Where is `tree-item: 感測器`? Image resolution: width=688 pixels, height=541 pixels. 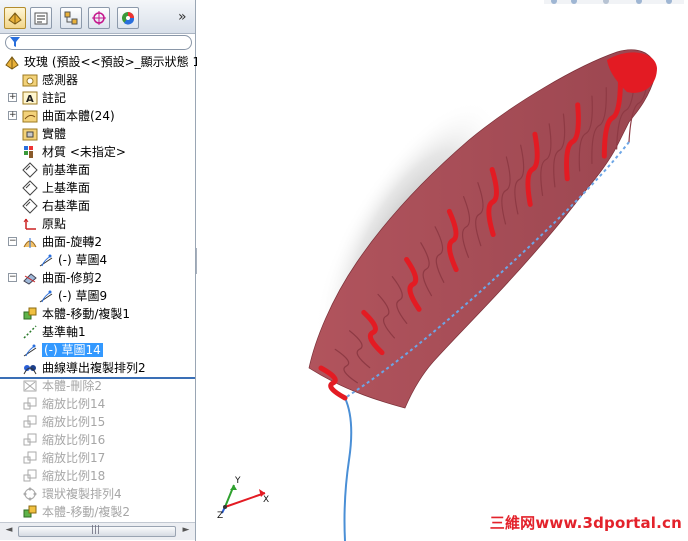
tree-item: 感測器 is located at coordinates (97, 80).